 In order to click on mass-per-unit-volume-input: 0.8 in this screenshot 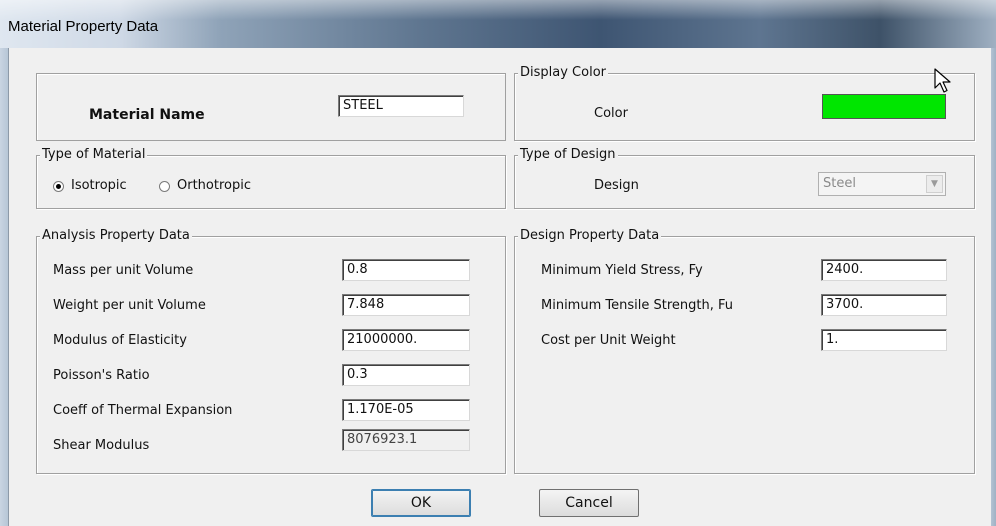, I will do `click(406, 270)`.